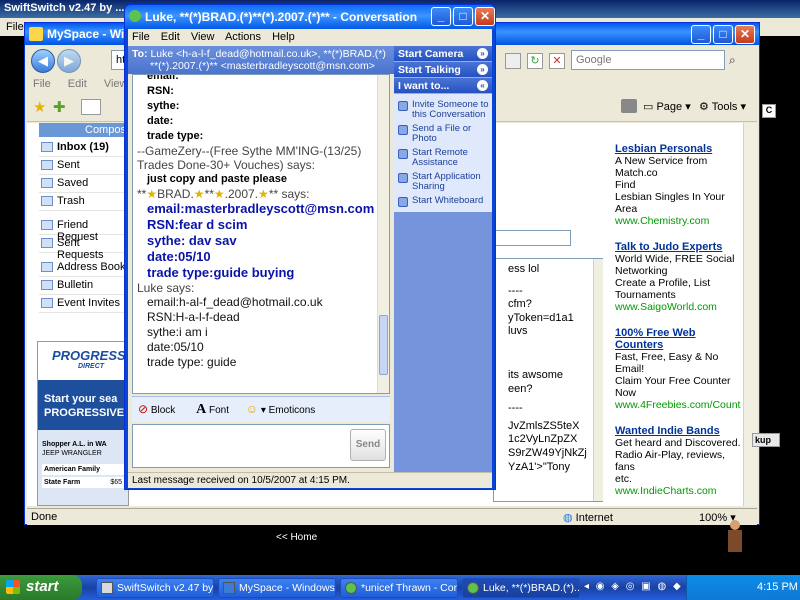 The height and width of the screenshot is (600, 800). Describe the element at coordinates (83, 166) in the screenshot. I see `sent-link: Sent` at that location.